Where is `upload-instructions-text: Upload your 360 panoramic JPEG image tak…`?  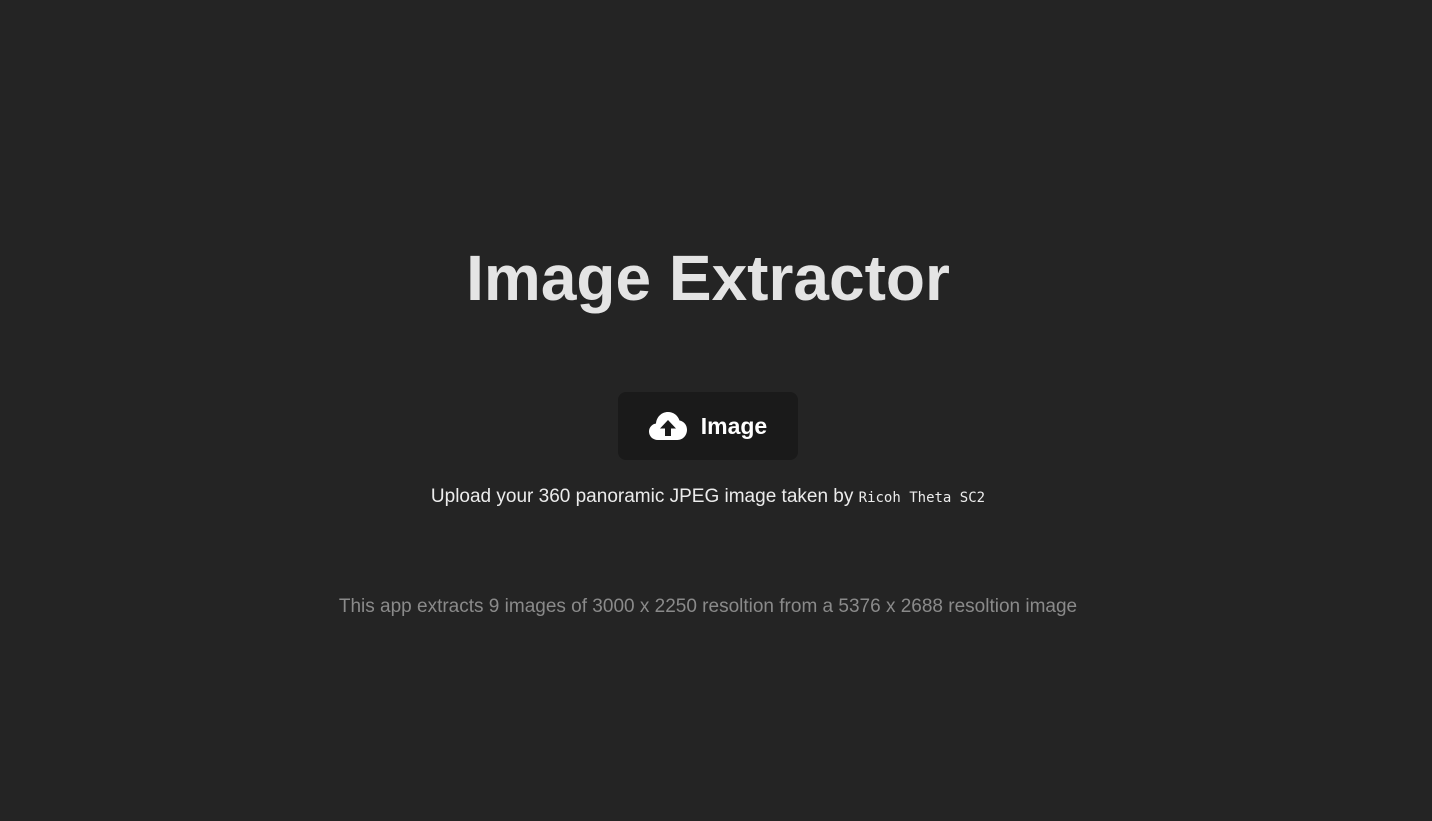 upload-instructions-text: Upload your 360 panoramic JPEG image tak… is located at coordinates (644, 496).